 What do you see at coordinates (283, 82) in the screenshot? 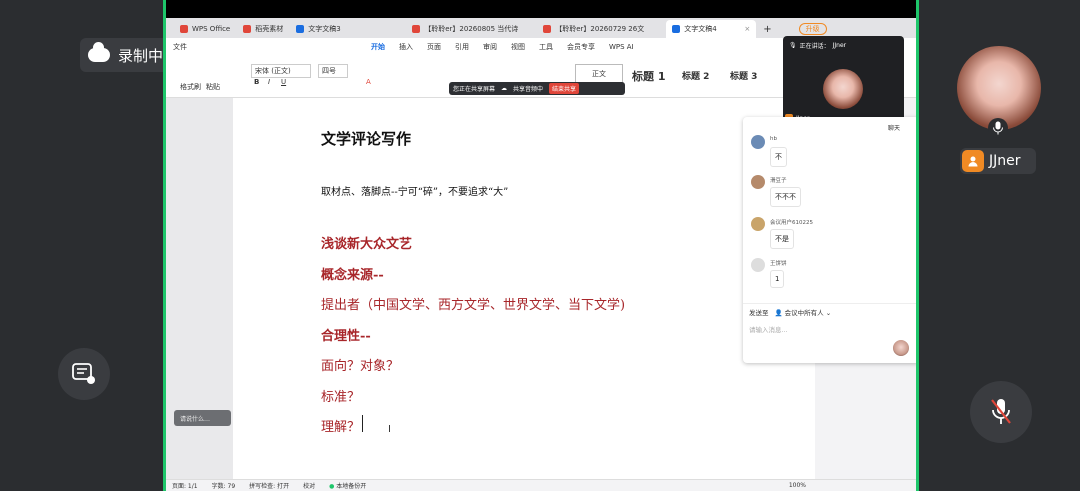
I see `underline-button: U` at bounding box center [283, 82].